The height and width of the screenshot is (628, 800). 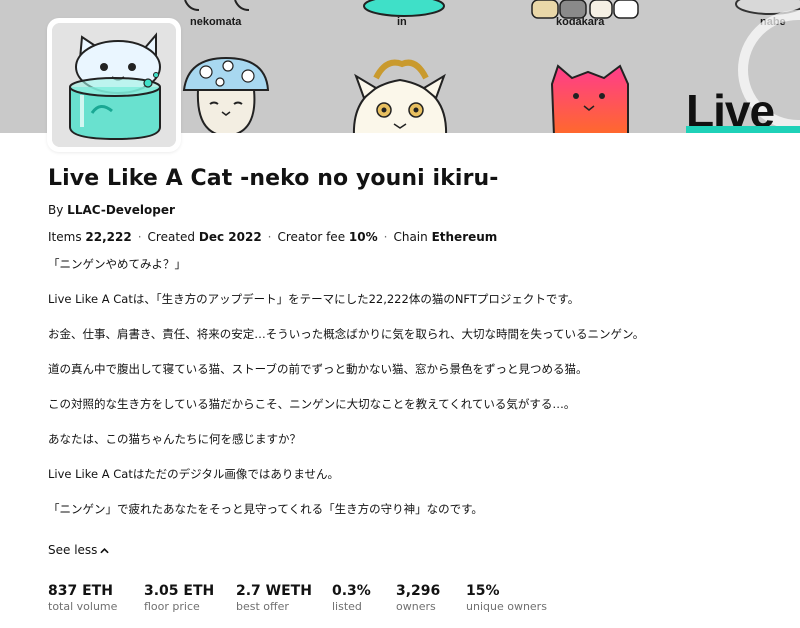 I want to click on creator-byline: By LLAC-Developer, so click(x=111, y=210).